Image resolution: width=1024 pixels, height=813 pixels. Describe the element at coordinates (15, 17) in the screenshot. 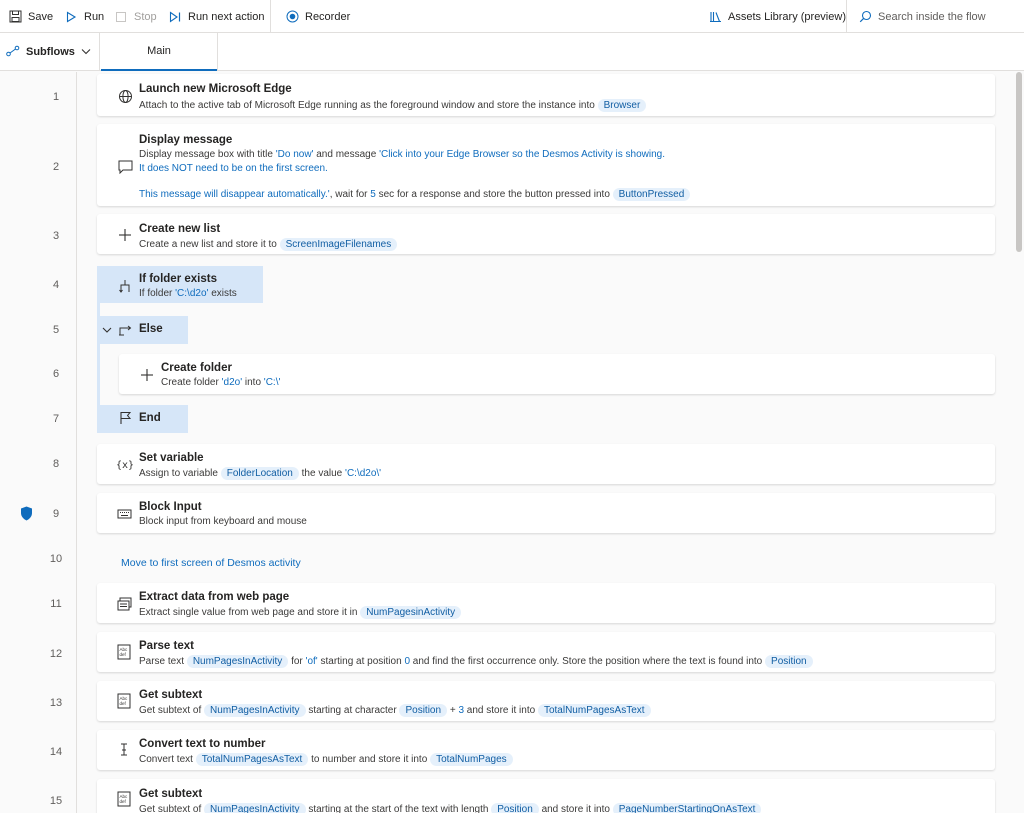

I see `save-icon` at that location.